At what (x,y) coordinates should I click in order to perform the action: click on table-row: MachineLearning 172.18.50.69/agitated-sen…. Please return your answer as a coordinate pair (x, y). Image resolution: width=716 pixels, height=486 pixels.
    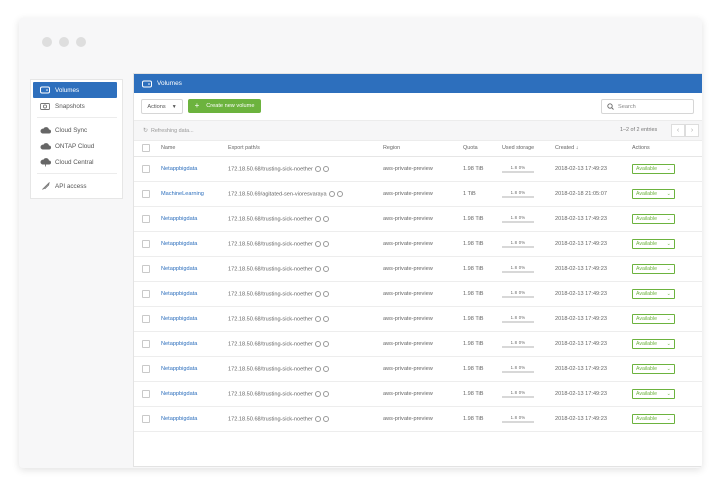
    Looking at the image, I should click on (418, 194).